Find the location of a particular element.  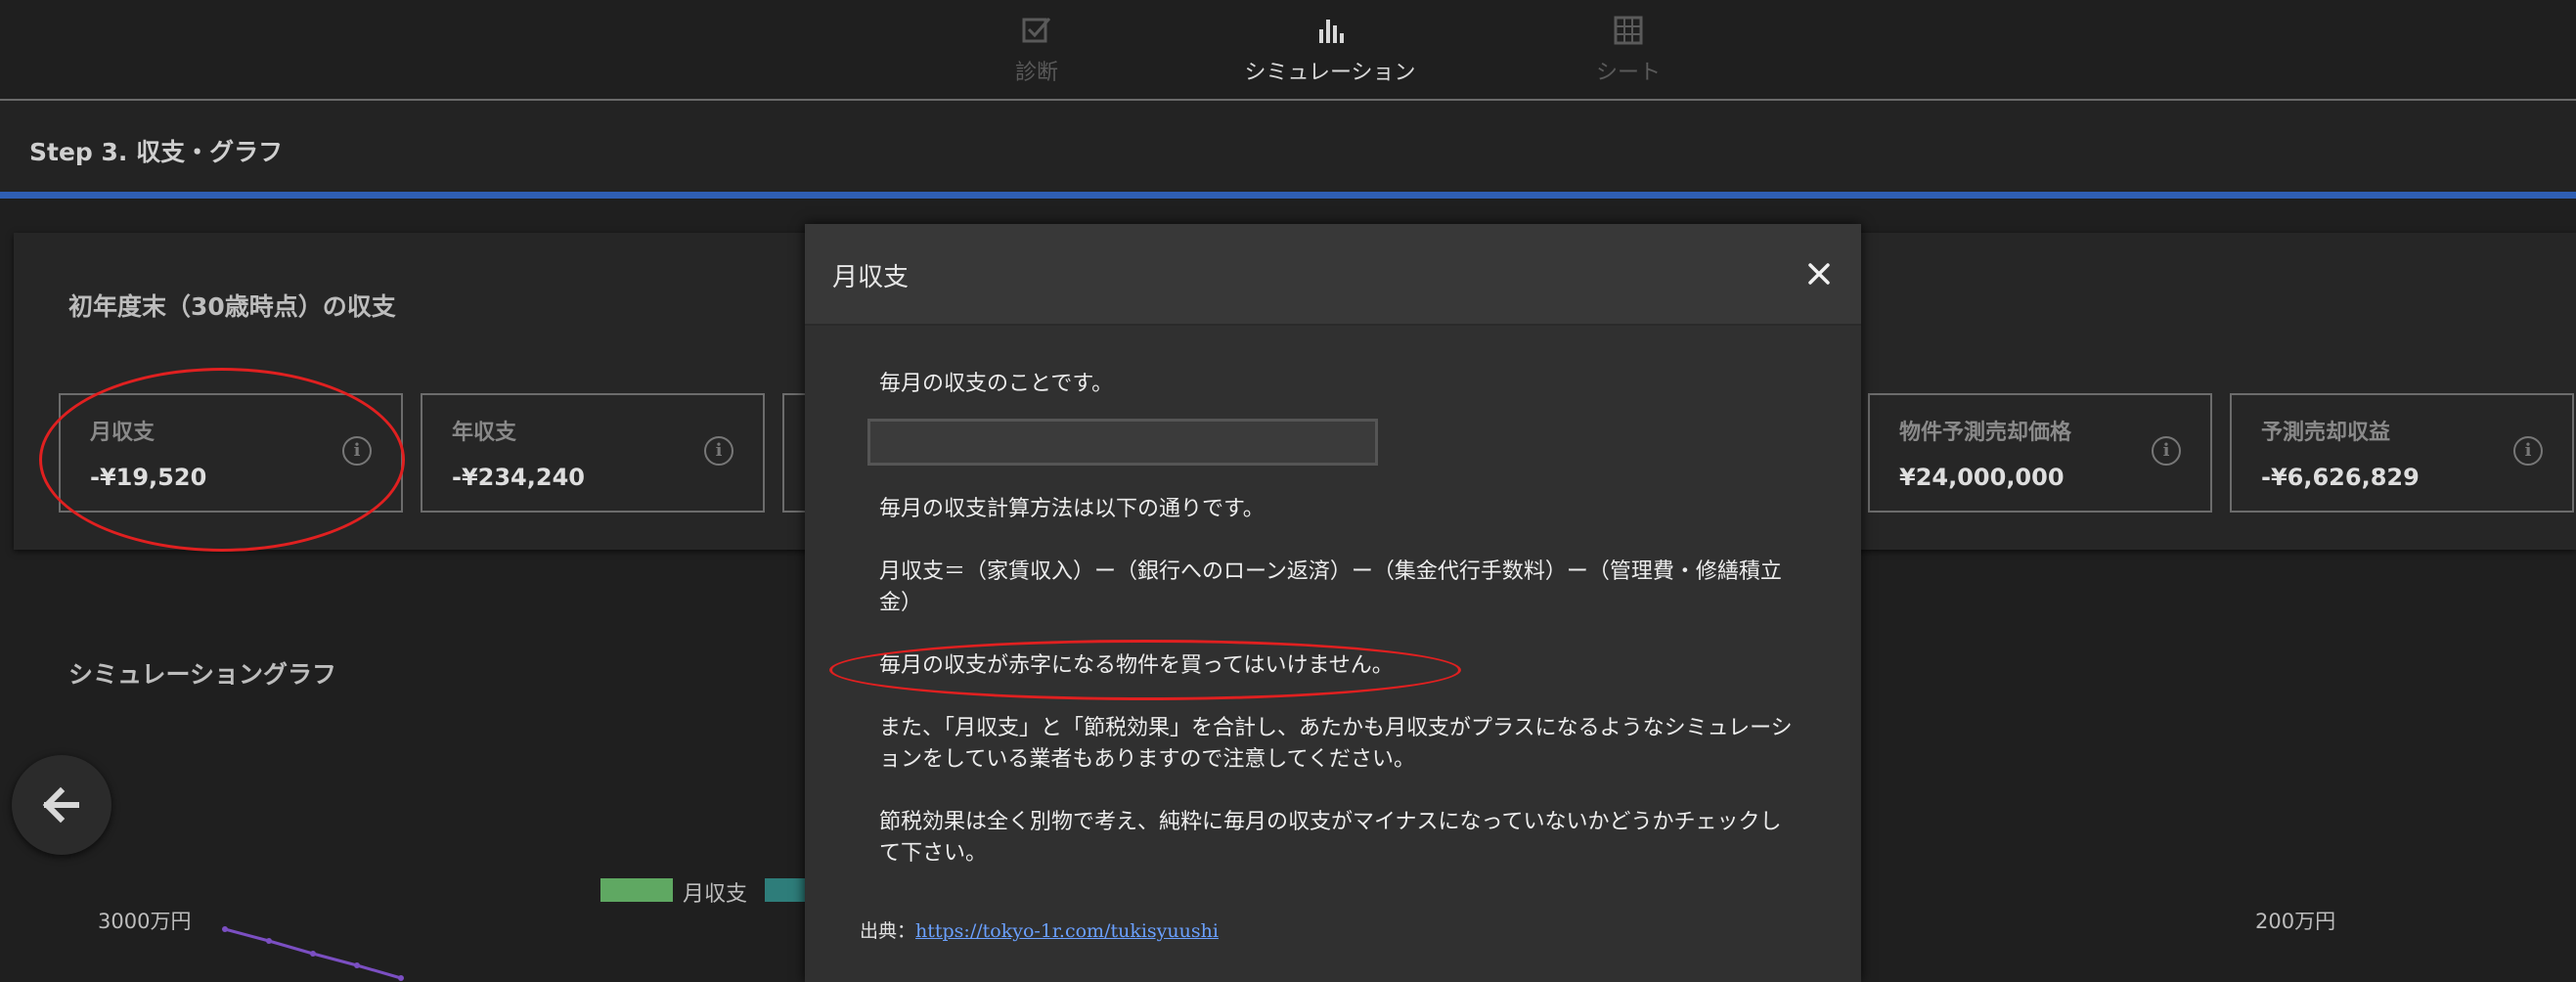

nav-tab-label: シミュレーション is located at coordinates (1330, 73).